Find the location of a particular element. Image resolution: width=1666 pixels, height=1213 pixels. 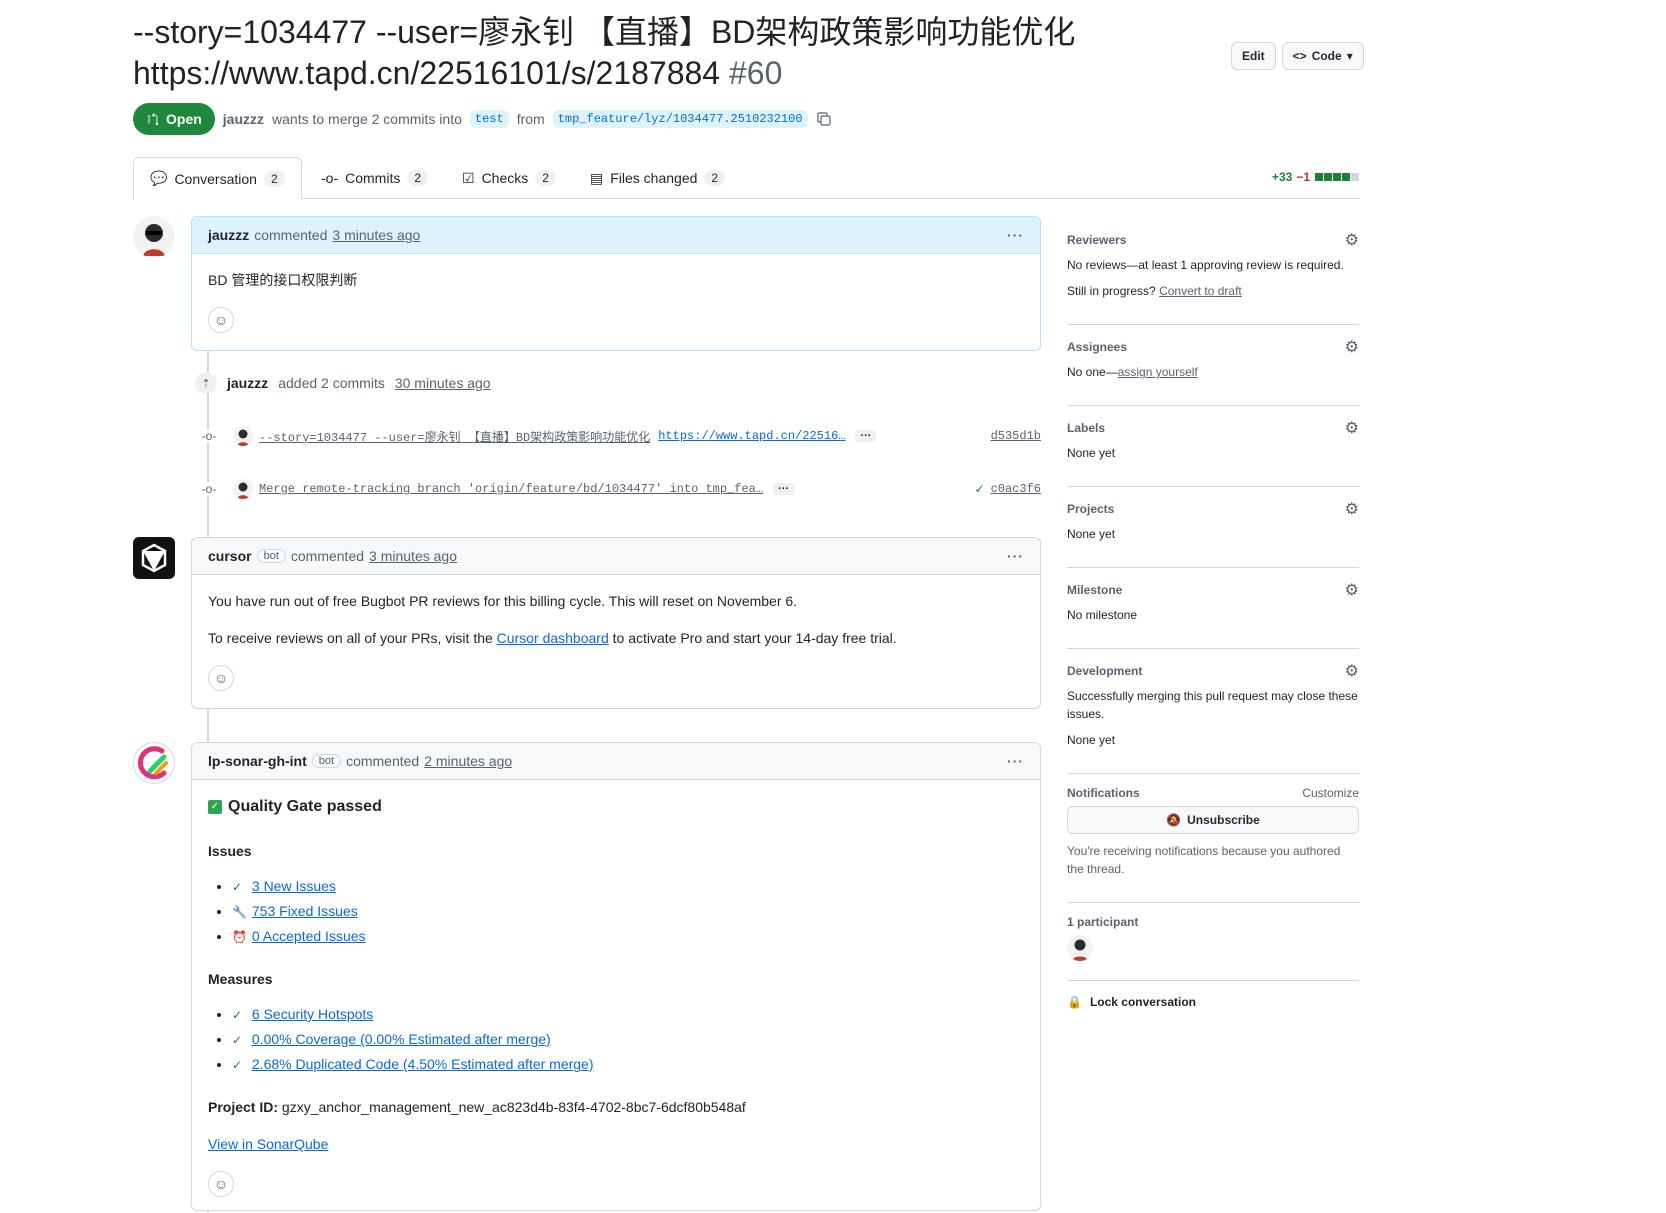

section-title: Reviewers is located at coordinates (1096, 240).